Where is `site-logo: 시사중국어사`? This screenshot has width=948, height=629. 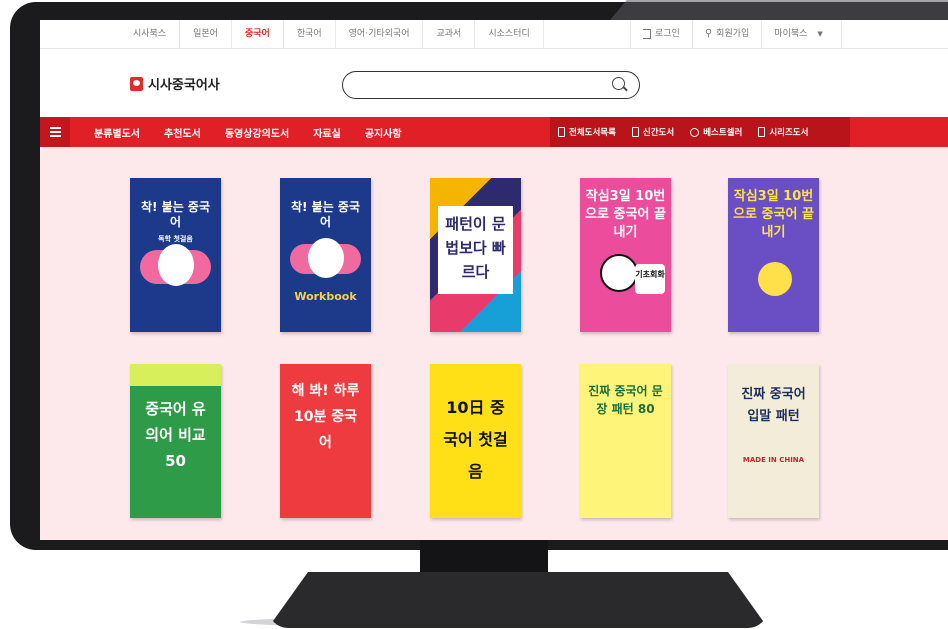
site-logo: 시사중국어사 is located at coordinates (175, 83).